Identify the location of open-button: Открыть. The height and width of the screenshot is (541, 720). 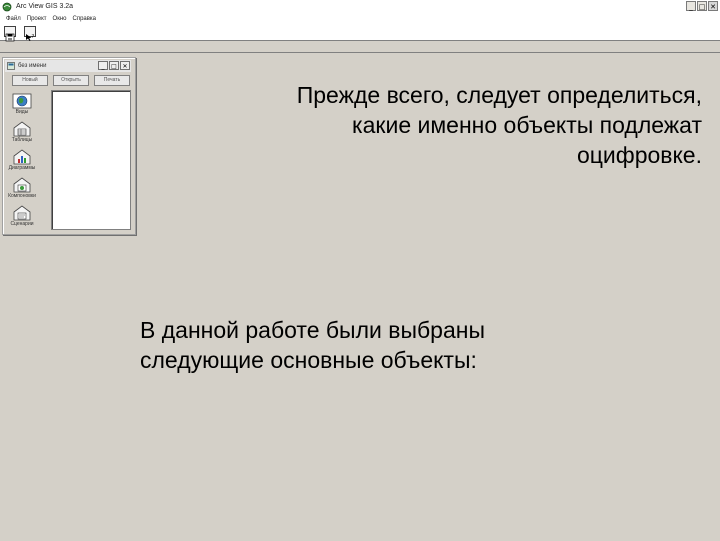
(71, 80).